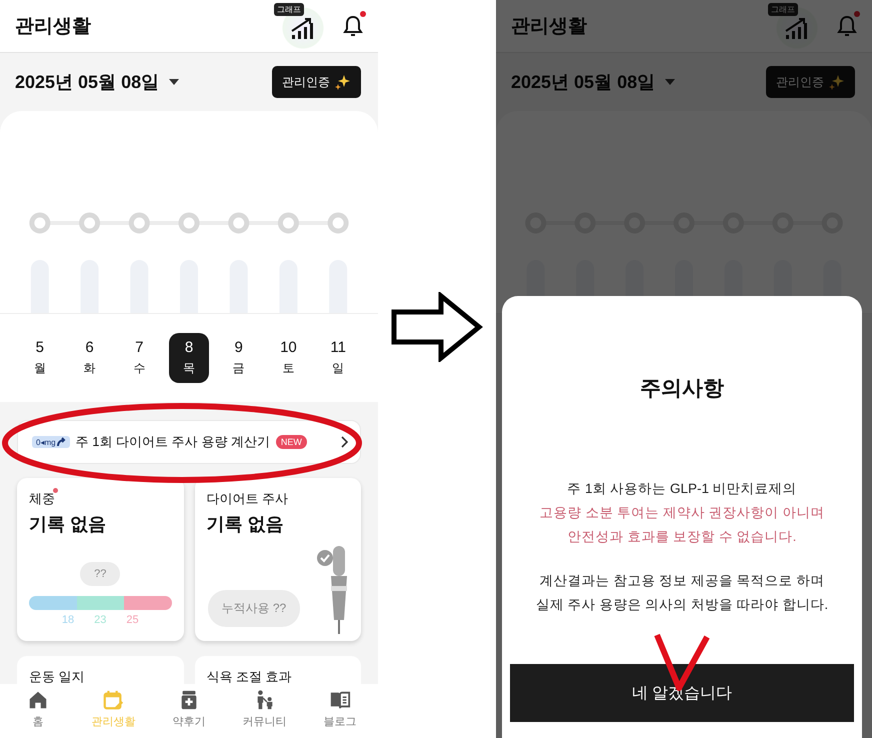 This screenshot has height=738, width=872. Describe the element at coordinates (340, 700) in the screenshot. I see `book-icon` at that location.